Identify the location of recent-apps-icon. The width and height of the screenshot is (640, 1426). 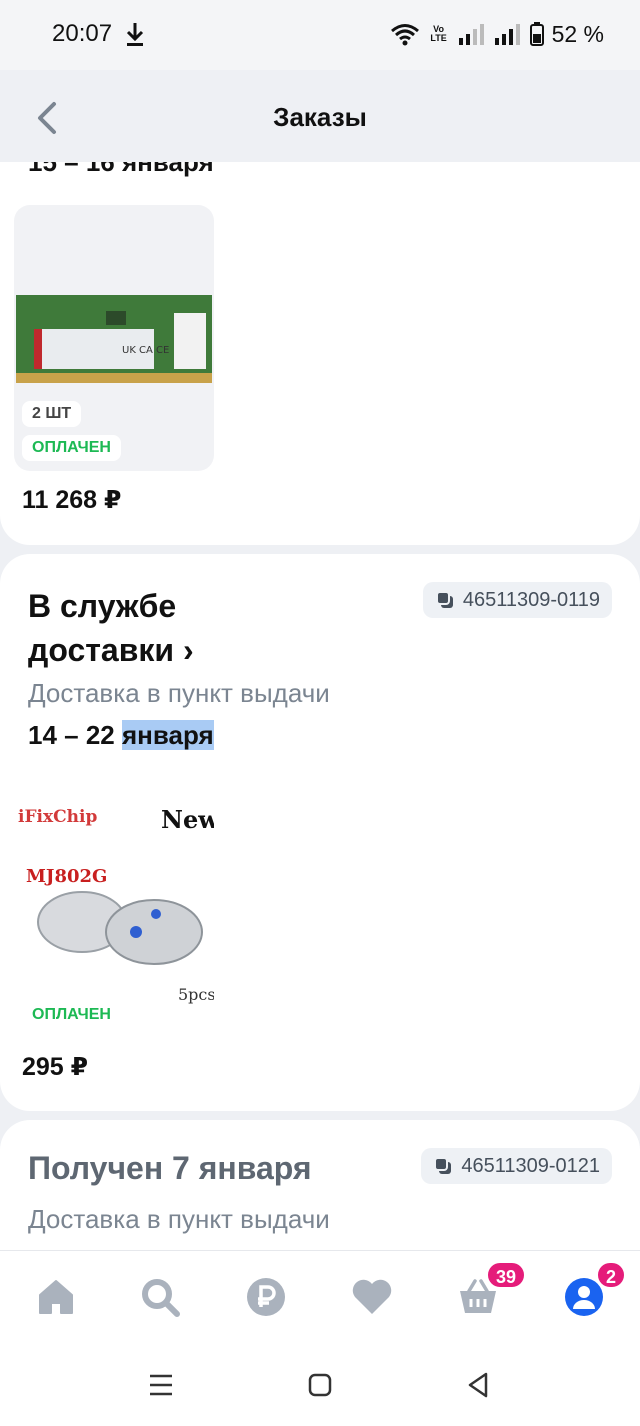
(161, 1385).